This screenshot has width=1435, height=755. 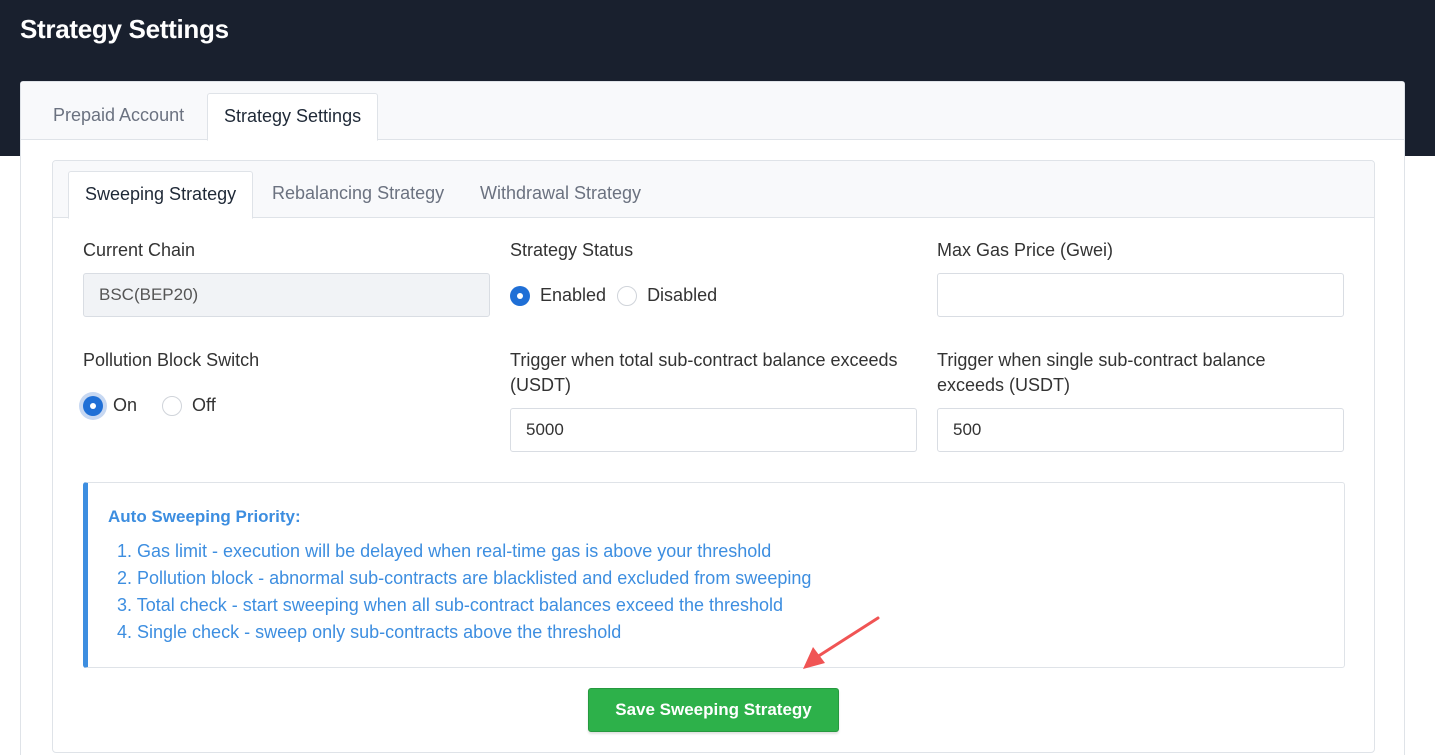 I want to click on current-chain-label: Current Chain, so click(x=139, y=250).